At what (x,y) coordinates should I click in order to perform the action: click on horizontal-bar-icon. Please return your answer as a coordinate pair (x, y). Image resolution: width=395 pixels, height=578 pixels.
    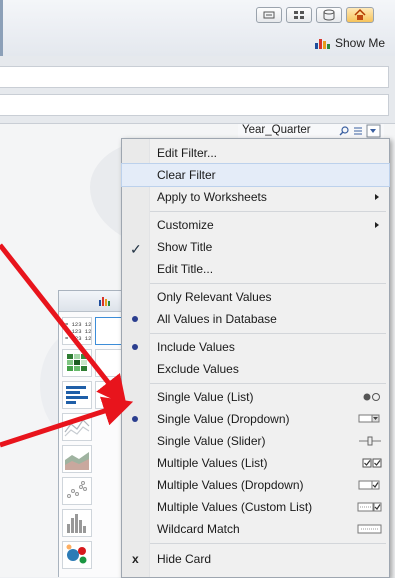
    Looking at the image, I should click on (77, 395).